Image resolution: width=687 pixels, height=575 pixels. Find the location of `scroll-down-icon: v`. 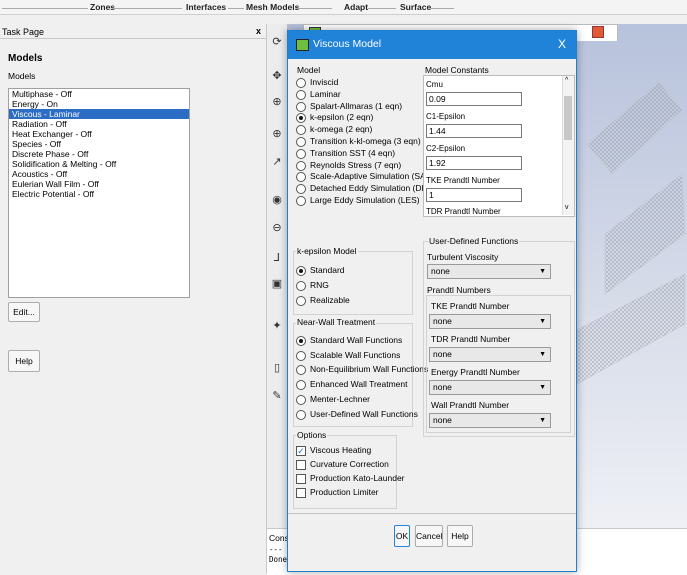

scroll-down-icon: v is located at coordinates (567, 207).